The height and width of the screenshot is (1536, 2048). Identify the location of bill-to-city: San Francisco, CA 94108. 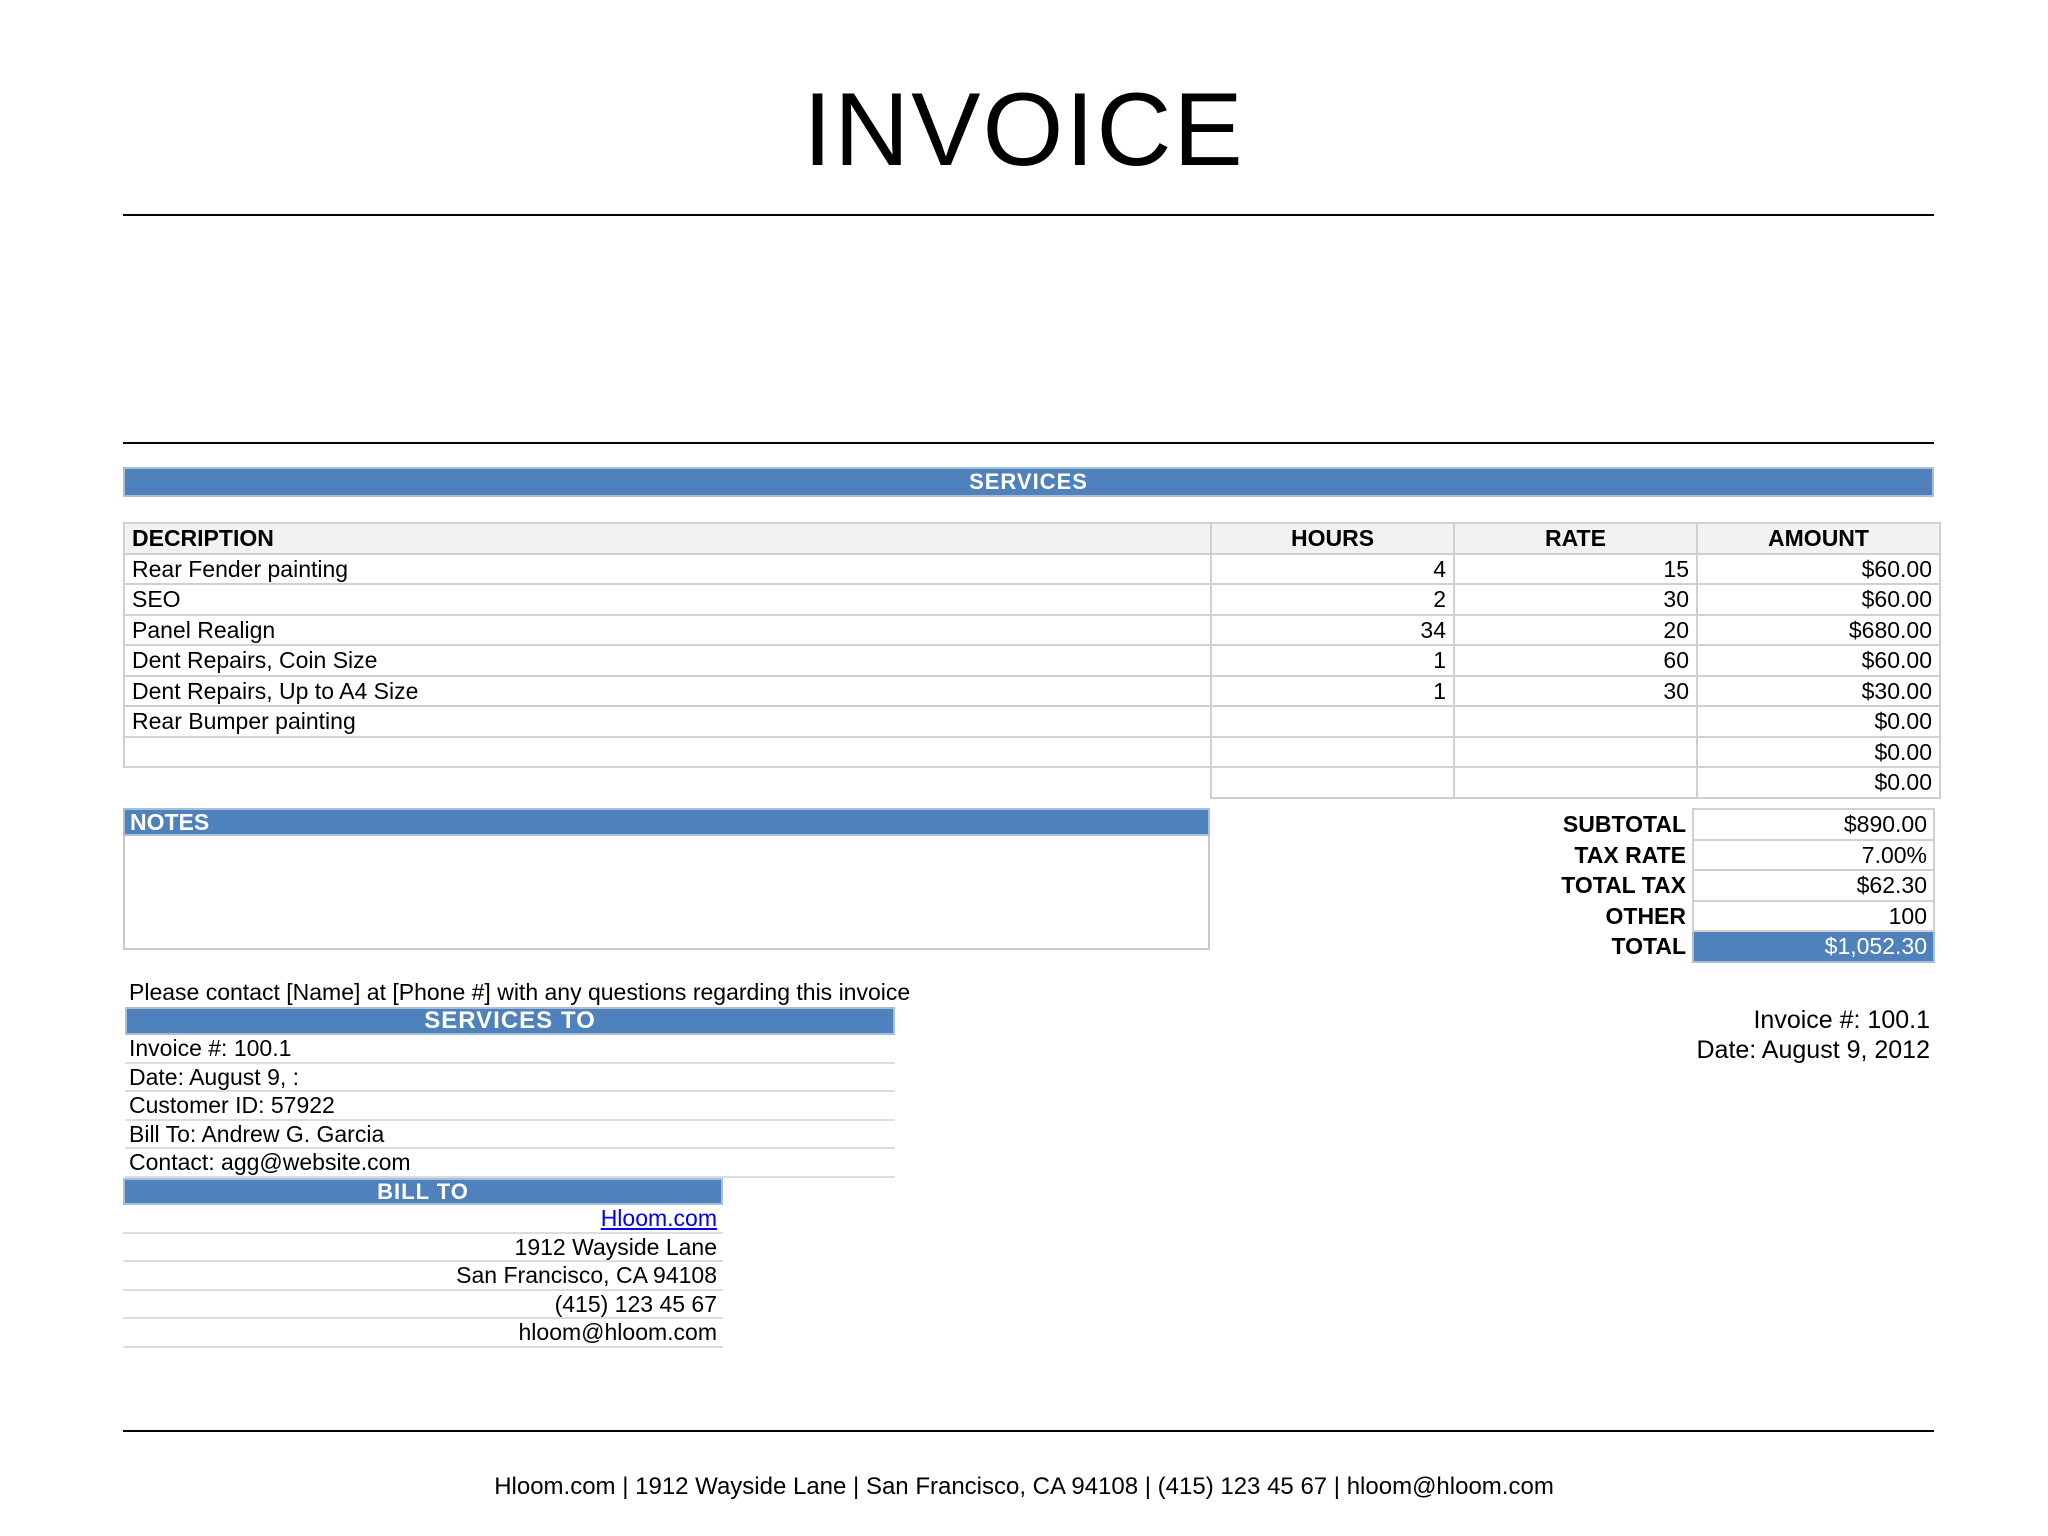
(423, 1276).